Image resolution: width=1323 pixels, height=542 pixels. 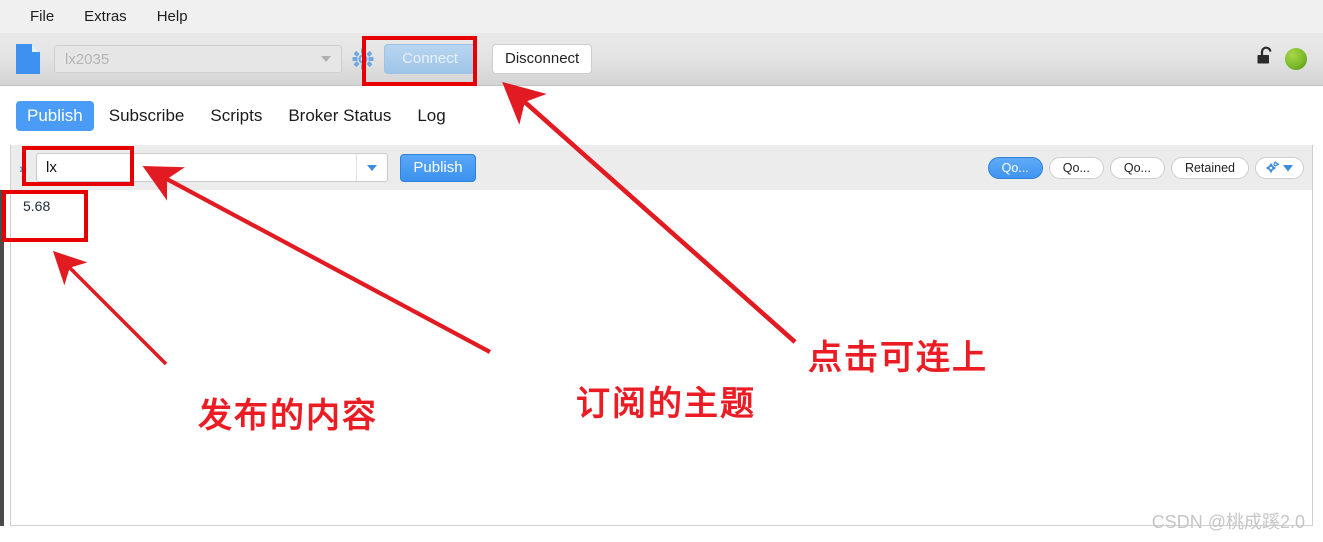 I want to click on connection-value: lx2035, so click(x=87, y=59).